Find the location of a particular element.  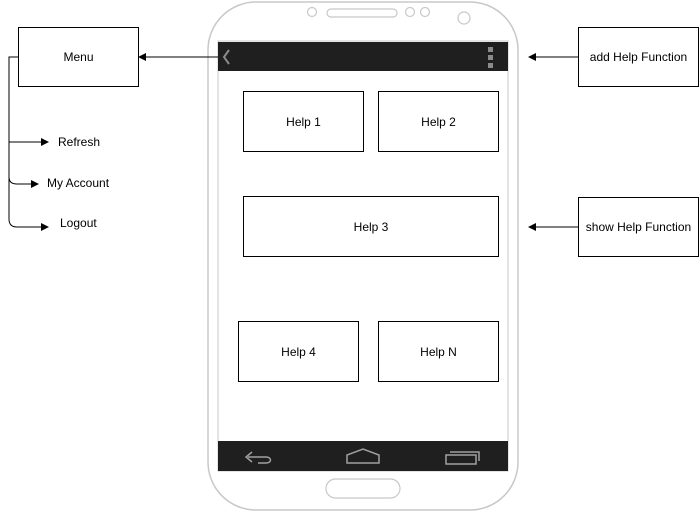

overflow-menu-icon is located at coordinates (490, 57).